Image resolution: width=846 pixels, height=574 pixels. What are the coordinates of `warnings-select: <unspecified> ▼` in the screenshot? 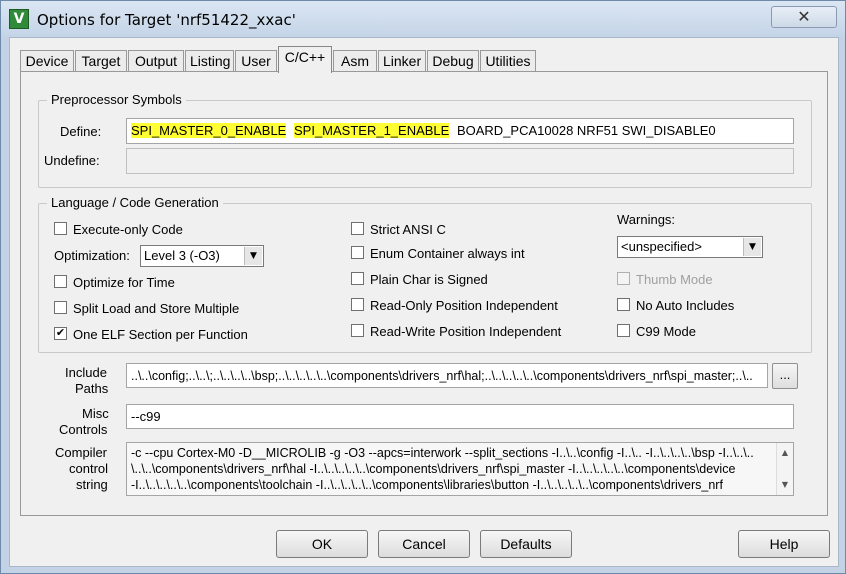 It's located at (690, 247).